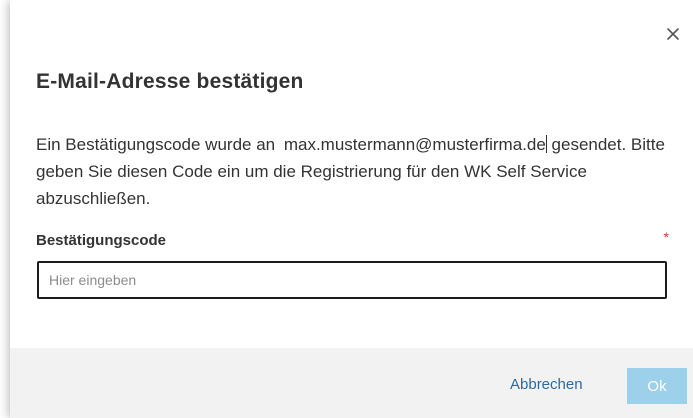 This screenshot has width=693, height=418. I want to click on text-caret, so click(546, 144).